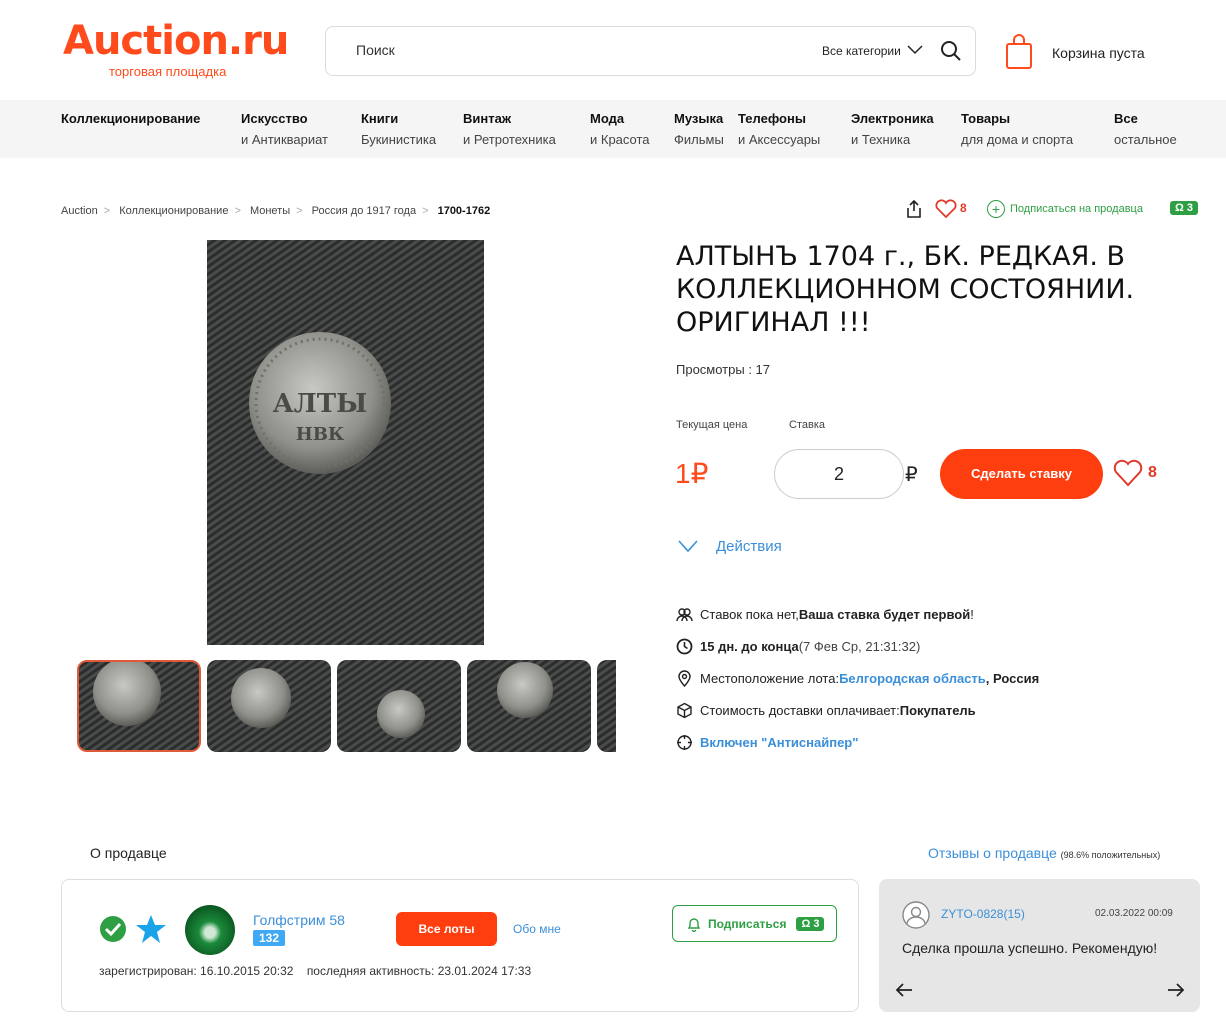 This screenshot has width=1226, height=1018. I want to click on nav-electronics: Электроника и Техника, so click(892, 129).